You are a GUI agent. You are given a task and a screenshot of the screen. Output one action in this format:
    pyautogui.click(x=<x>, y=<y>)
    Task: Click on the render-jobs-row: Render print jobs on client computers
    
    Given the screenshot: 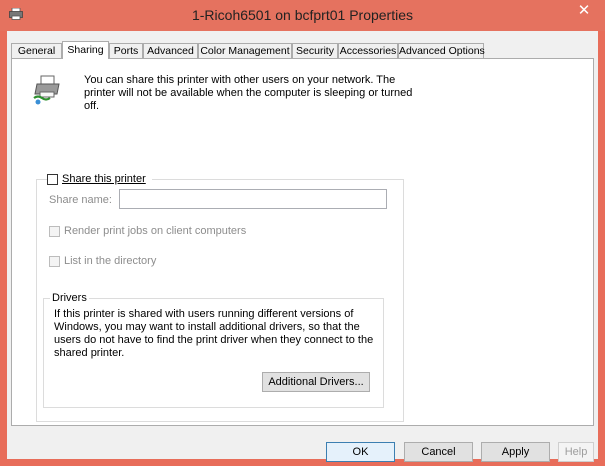 What is the action you would take?
    pyautogui.click(x=147, y=231)
    